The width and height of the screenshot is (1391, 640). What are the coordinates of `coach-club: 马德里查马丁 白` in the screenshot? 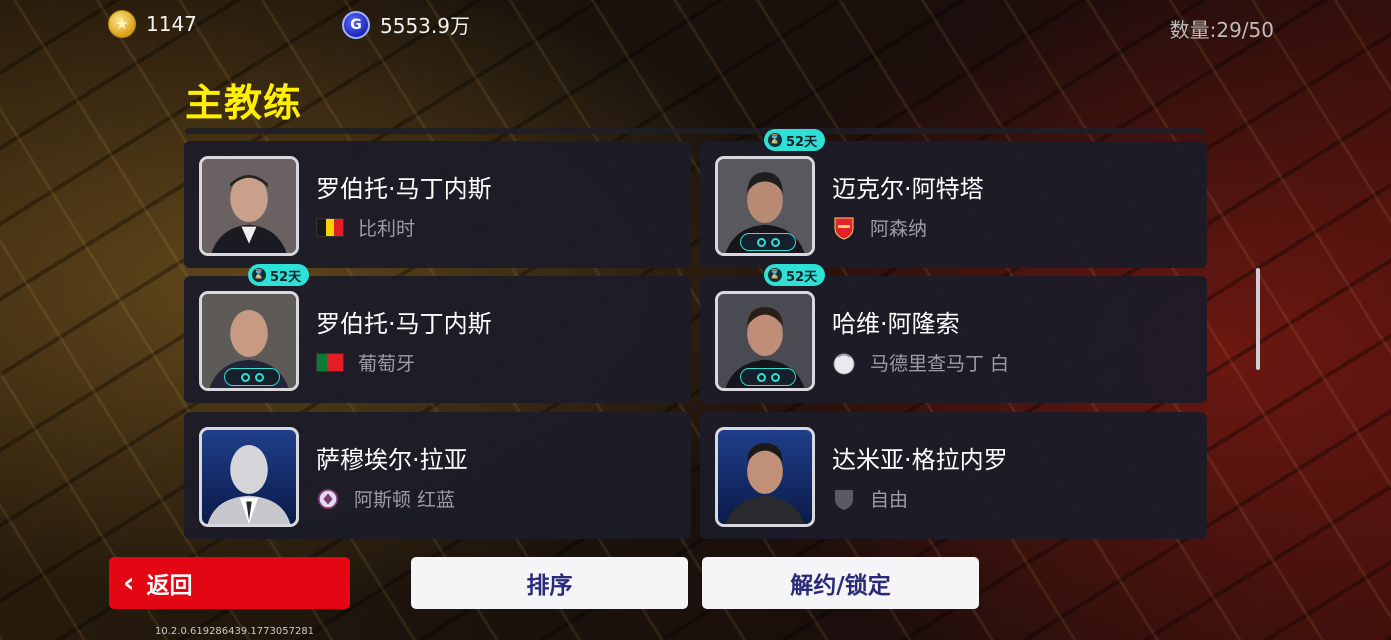 It's located at (920, 362).